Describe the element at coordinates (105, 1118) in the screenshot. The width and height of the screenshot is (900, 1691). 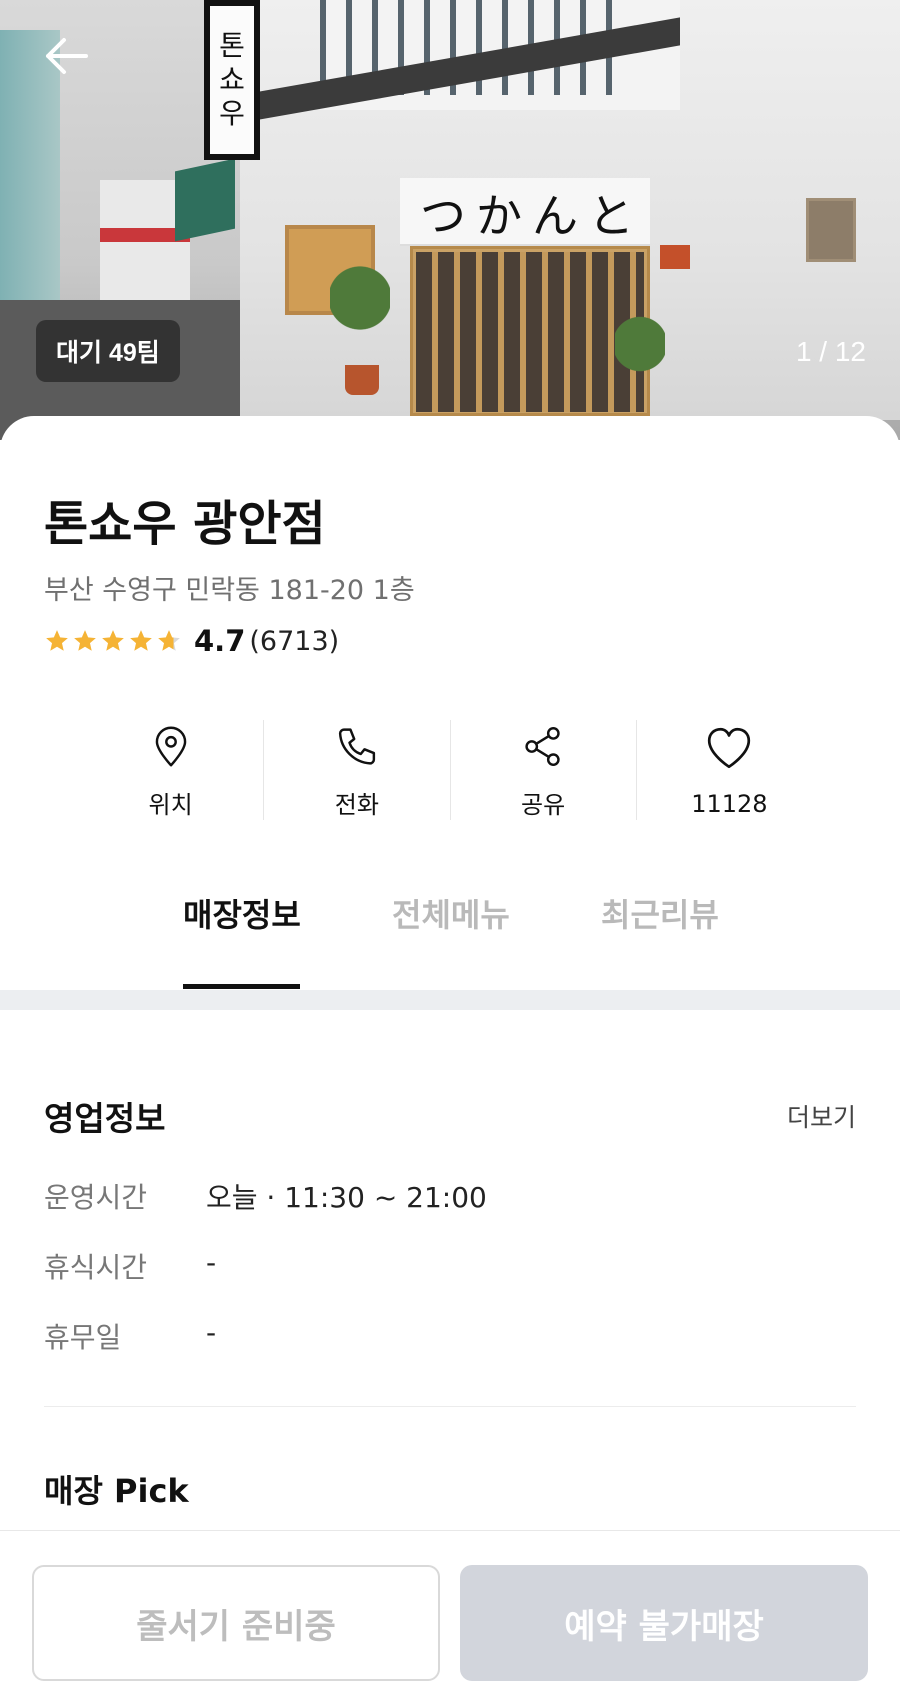
I see `business-info-title: 영업정보` at that location.